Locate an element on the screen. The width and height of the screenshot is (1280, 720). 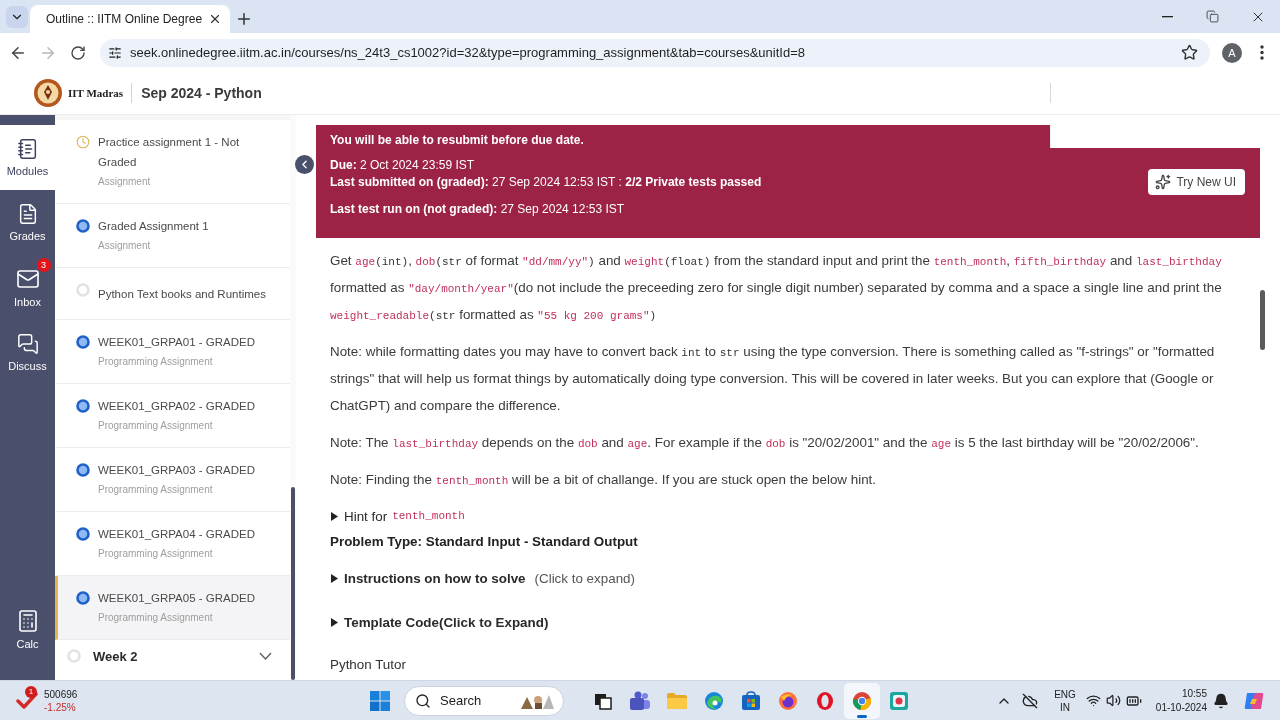
rail-nav-item: Calc is located at coordinates (27, 629).